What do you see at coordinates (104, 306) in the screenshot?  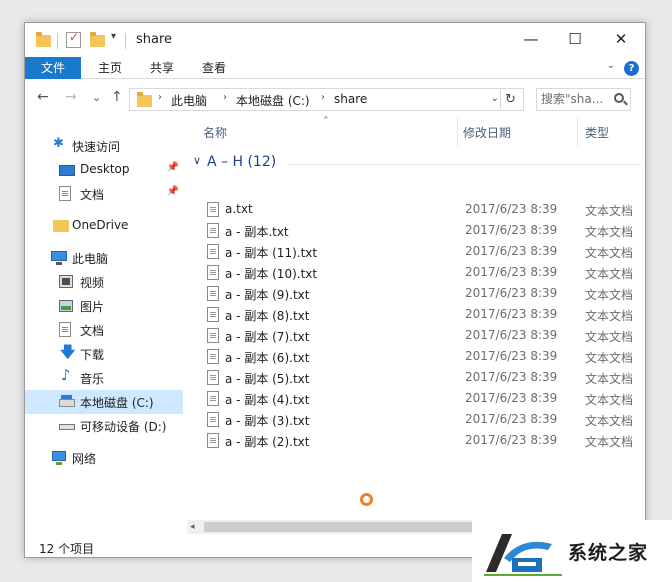 I see `sidebar-item-pictures: 图片` at bounding box center [104, 306].